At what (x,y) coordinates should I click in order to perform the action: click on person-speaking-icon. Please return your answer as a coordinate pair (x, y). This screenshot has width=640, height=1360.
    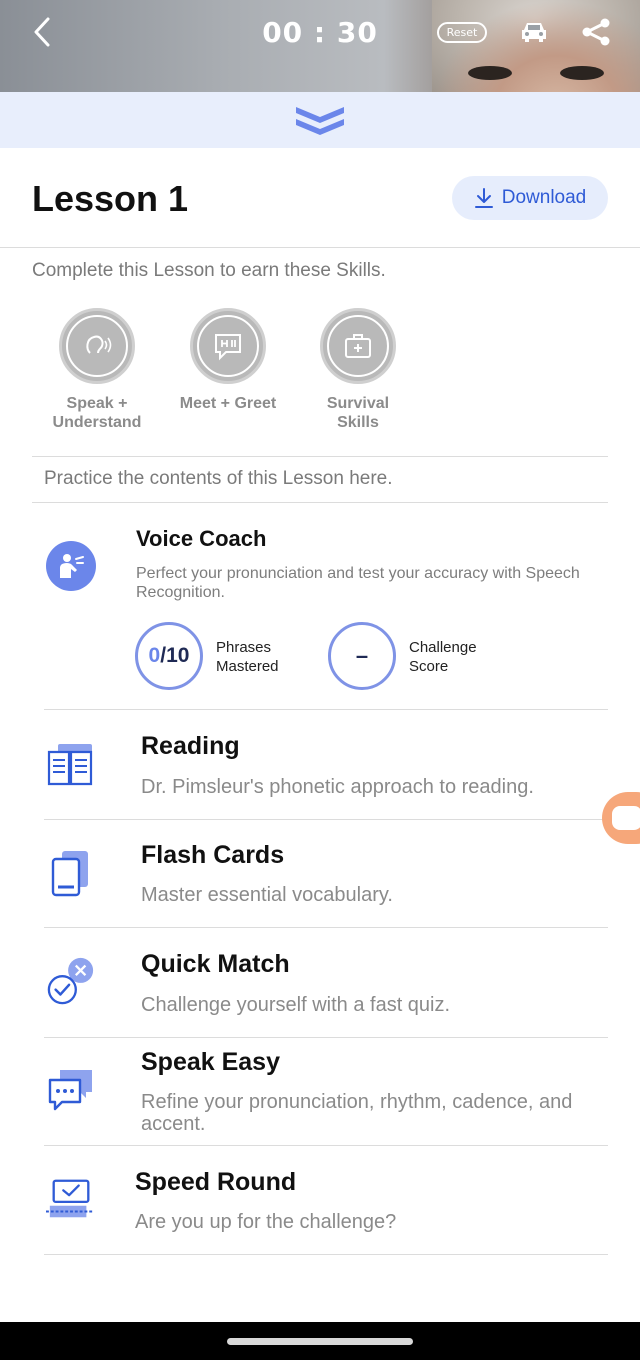
    Looking at the image, I should click on (72, 566).